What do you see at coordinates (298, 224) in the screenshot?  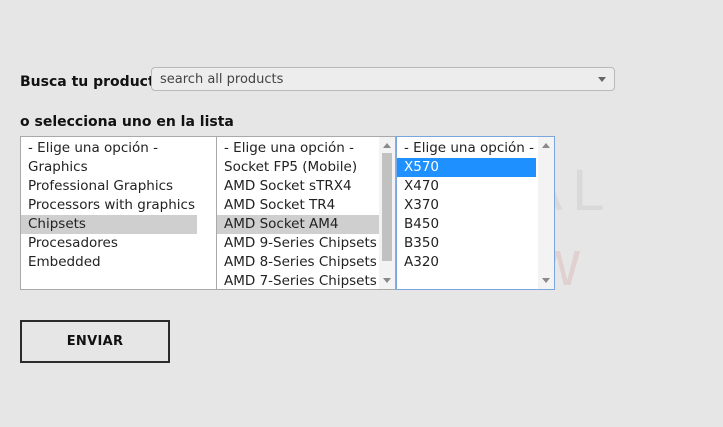 I see `list-option: AMD Socket AM4` at bounding box center [298, 224].